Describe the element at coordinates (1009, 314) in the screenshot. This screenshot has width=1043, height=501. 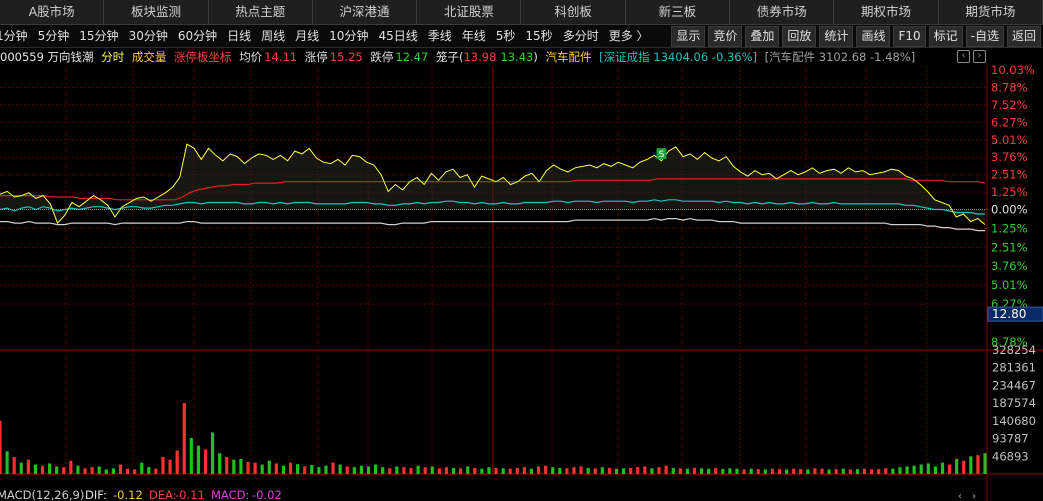
I see `current-price-label: 12.80` at that location.